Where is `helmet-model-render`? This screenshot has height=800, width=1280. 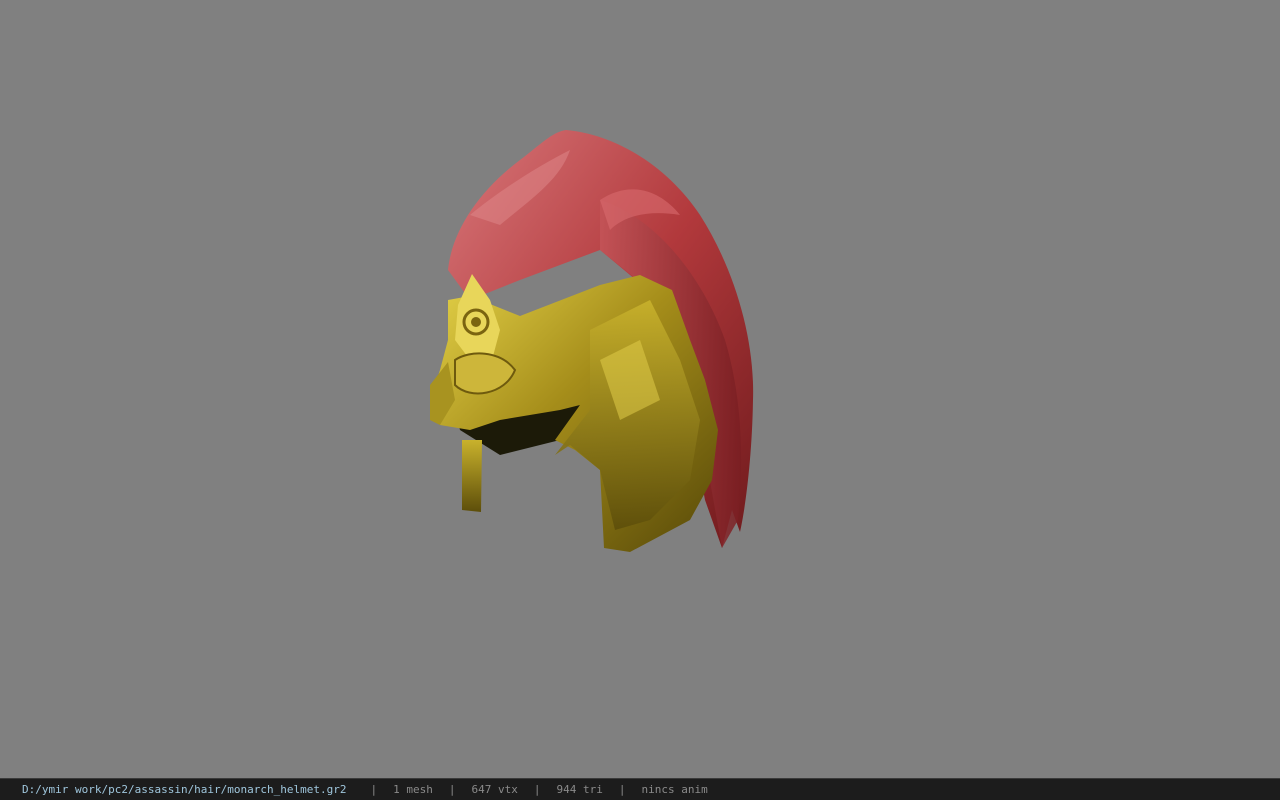 helmet-model-render is located at coordinates (592, 341).